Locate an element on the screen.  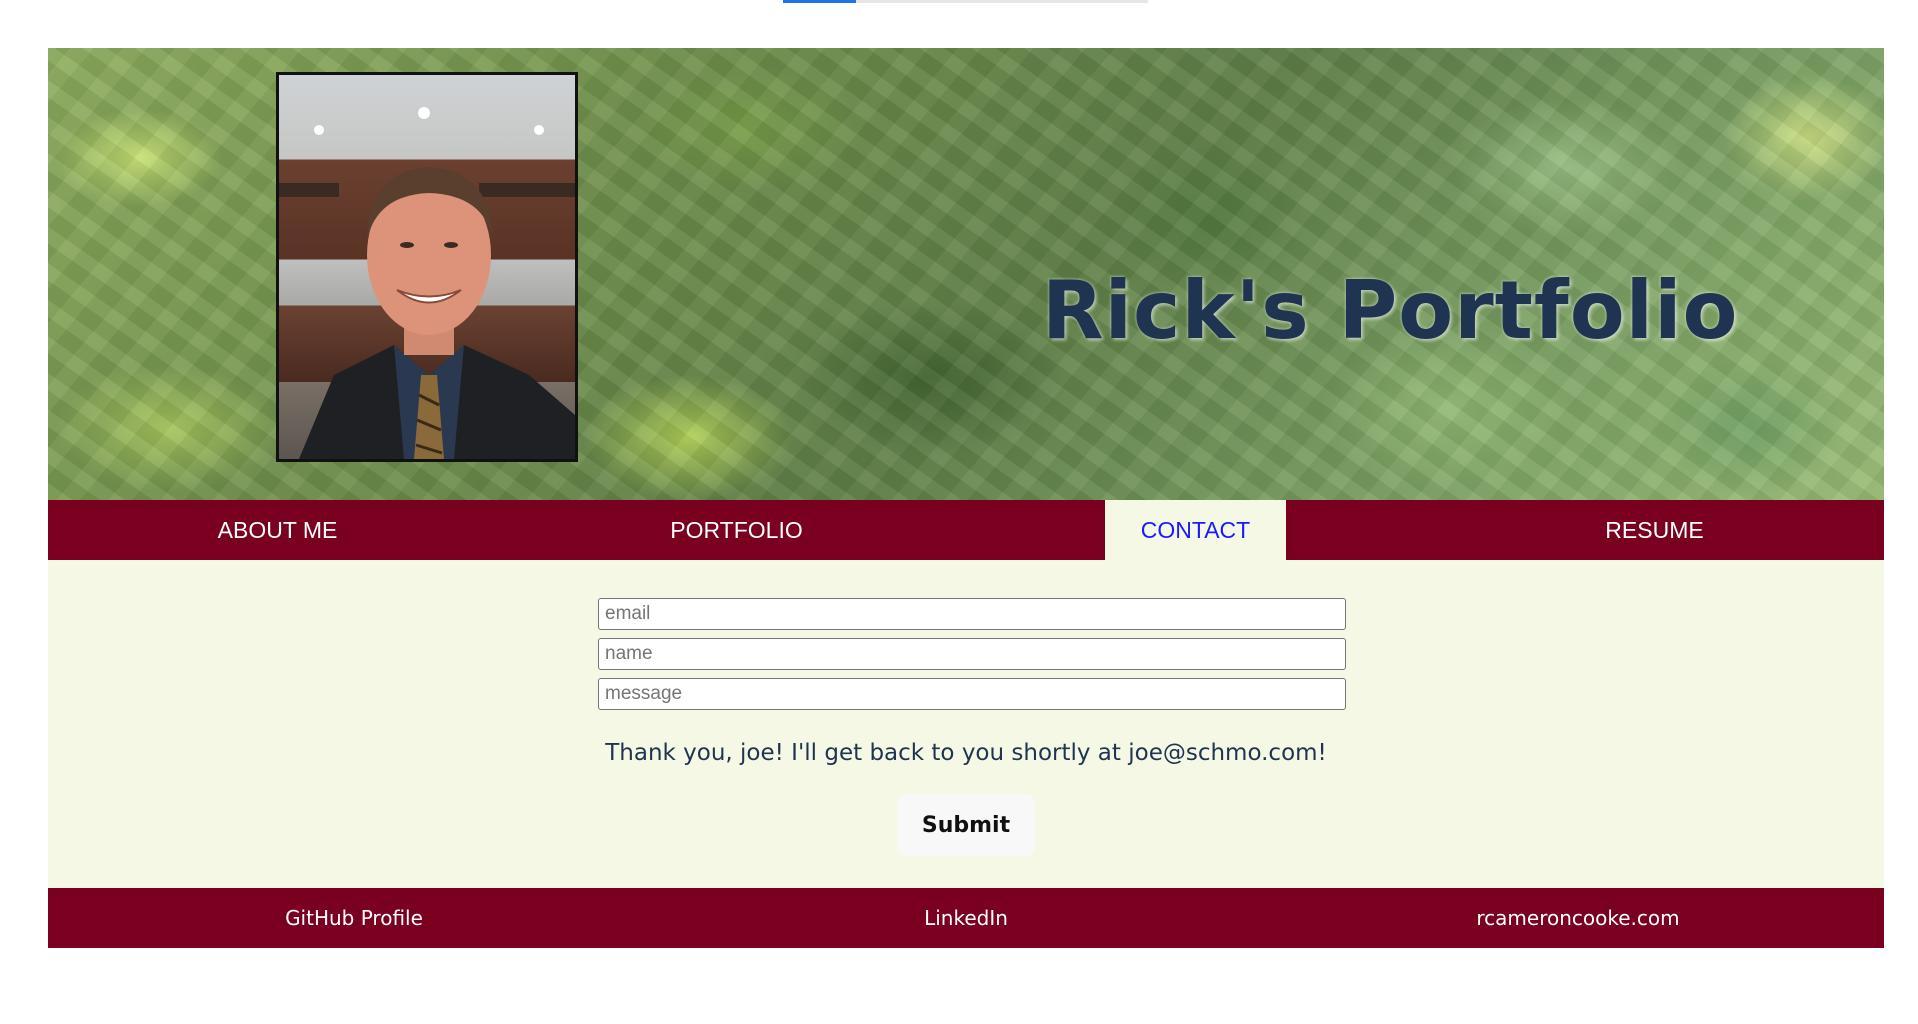
nav-item-about-me: ABOUT ME is located at coordinates (278, 530).